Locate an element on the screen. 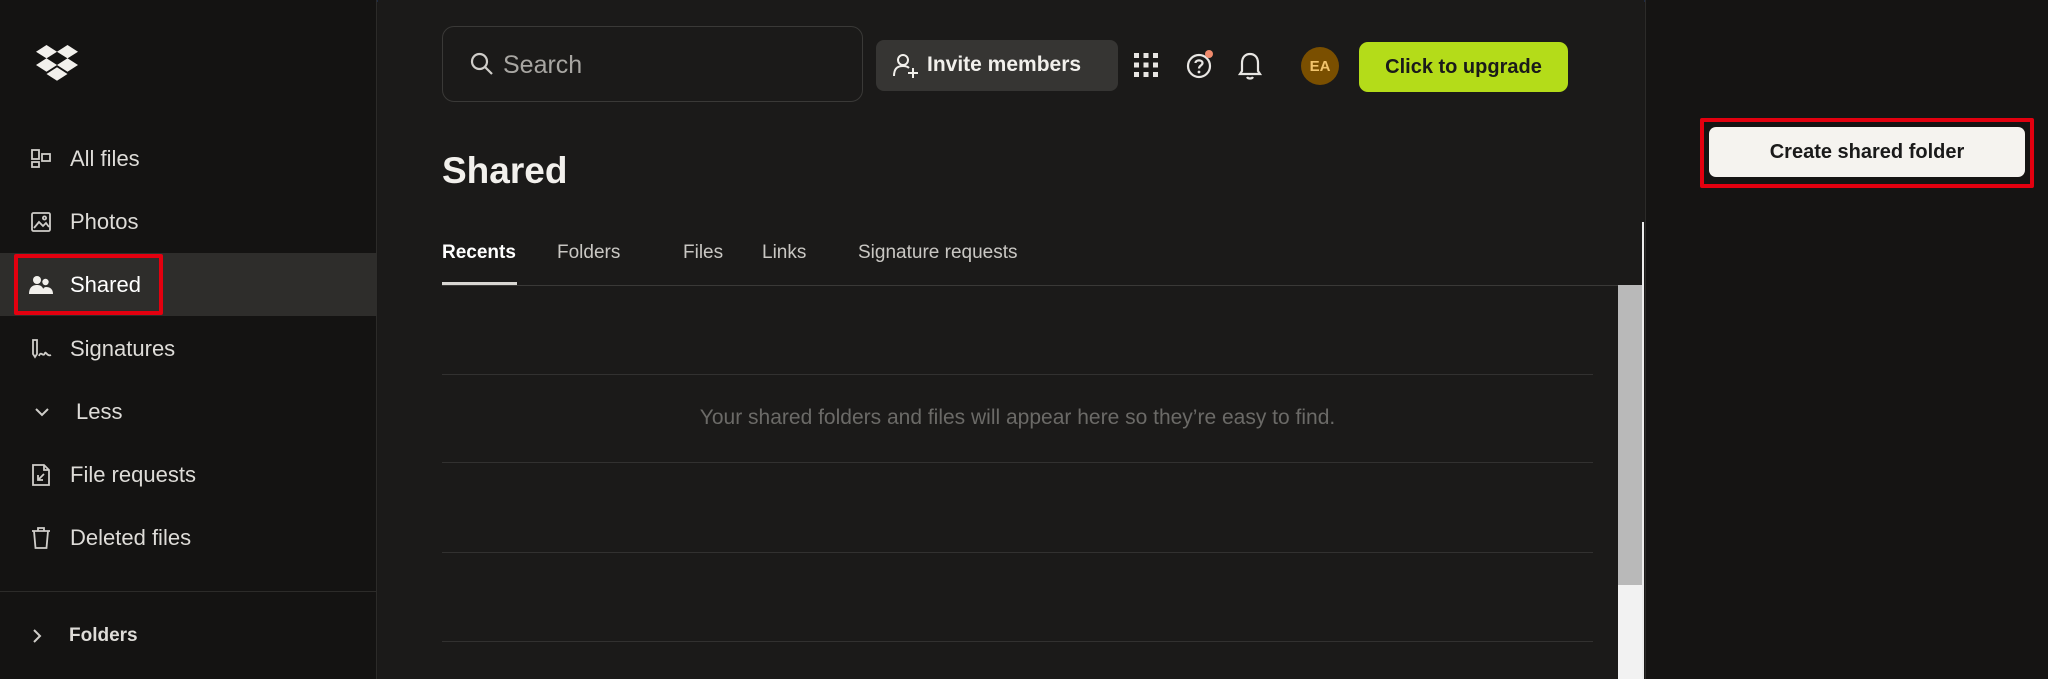  sidebar-item-label: Photos is located at coordinates (104, 221).